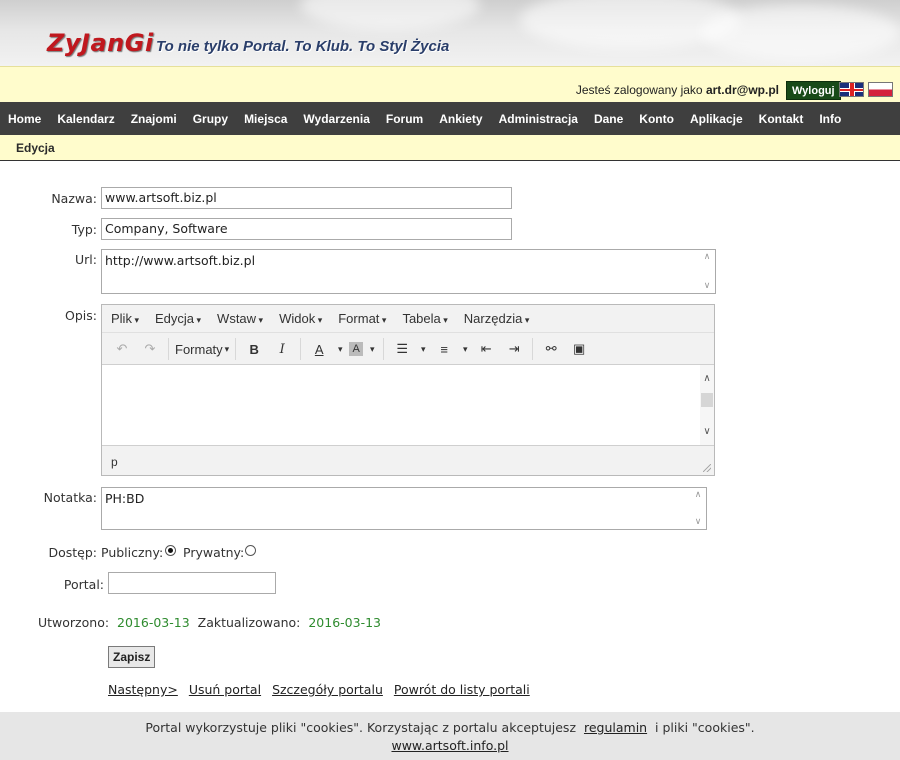  Describe the element at coordinates (408, 271) in the screenshot. I see `url-textarea: http://www.artsoft.biz.pl ∧ ∨` at that location.